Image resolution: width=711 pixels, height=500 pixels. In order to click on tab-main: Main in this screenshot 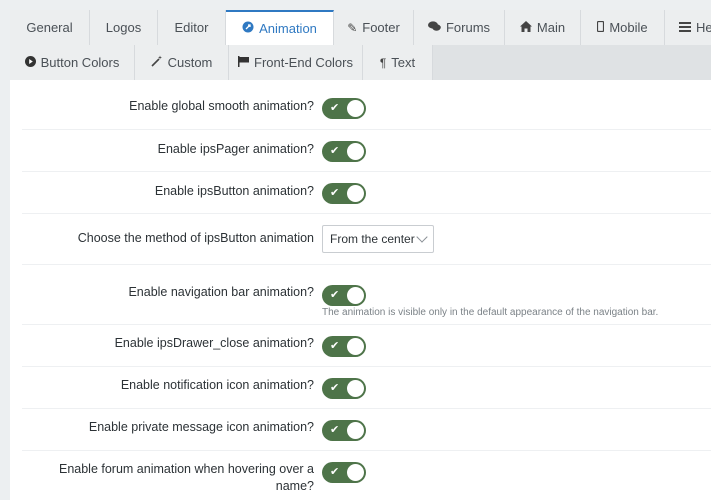, I will do `click(543, 27)`.